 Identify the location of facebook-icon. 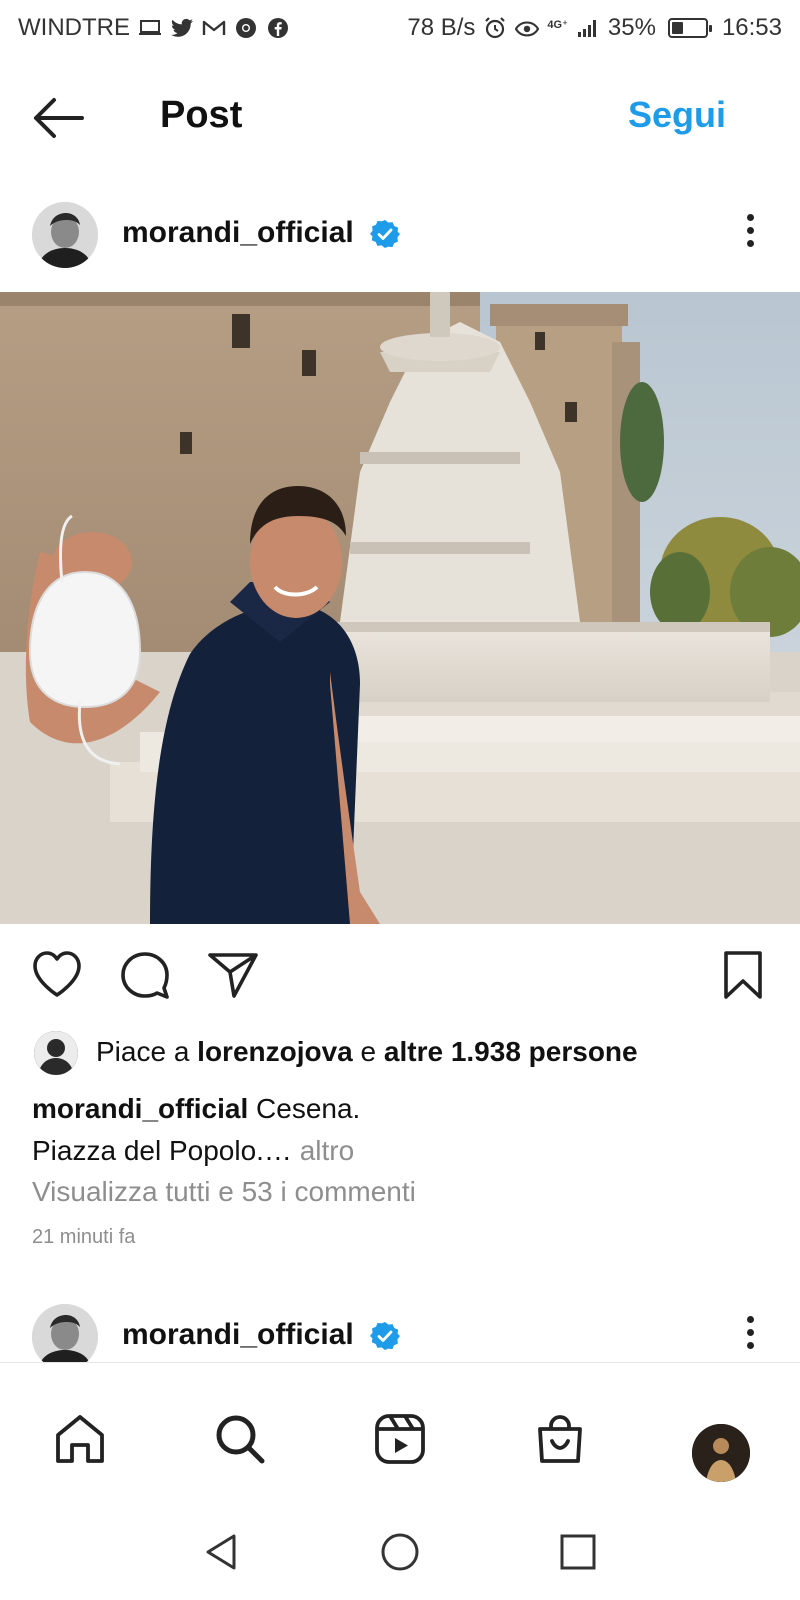
(278, 28).